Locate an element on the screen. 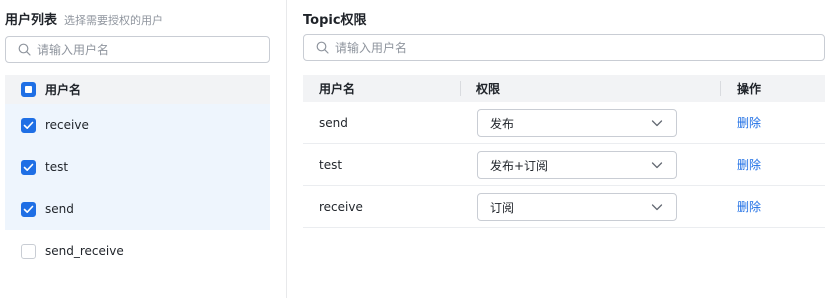  table-row: send 发布 删除 is located at coordinates (564, 123).